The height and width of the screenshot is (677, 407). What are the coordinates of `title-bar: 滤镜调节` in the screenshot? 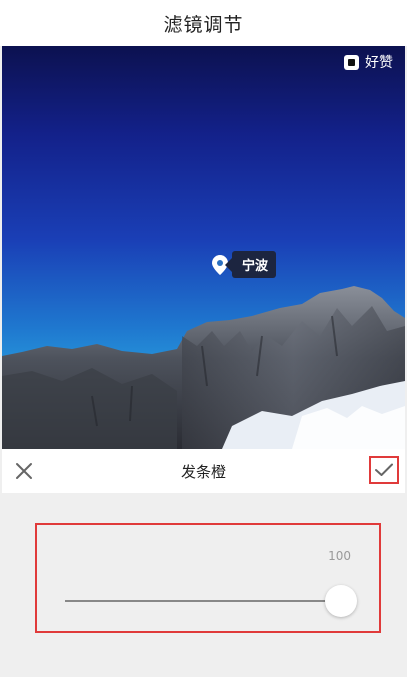 It's located at (203, 23).